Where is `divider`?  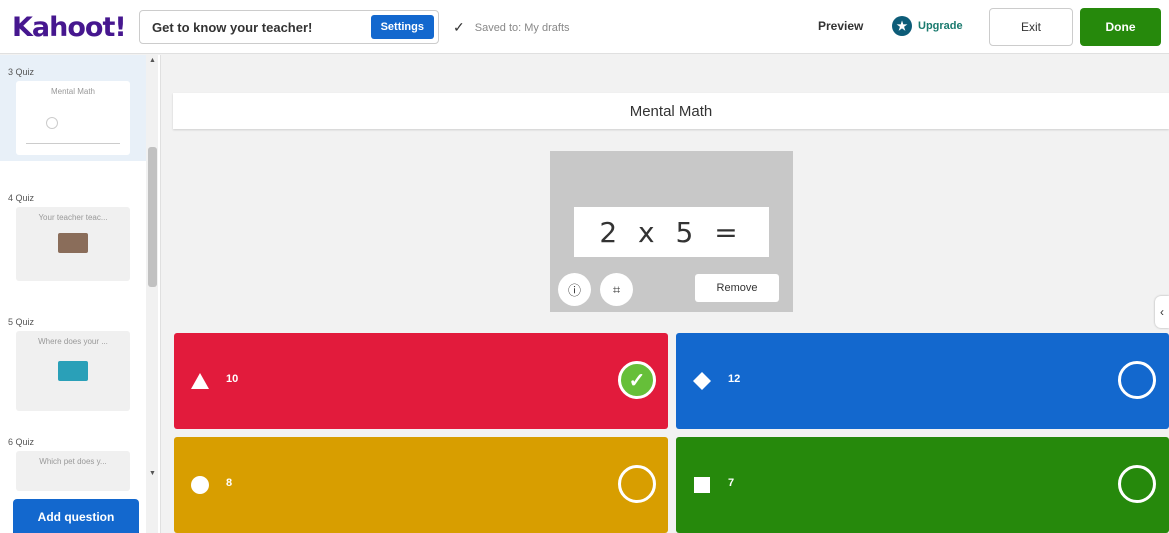 divider is located at coordinates (73, 143).